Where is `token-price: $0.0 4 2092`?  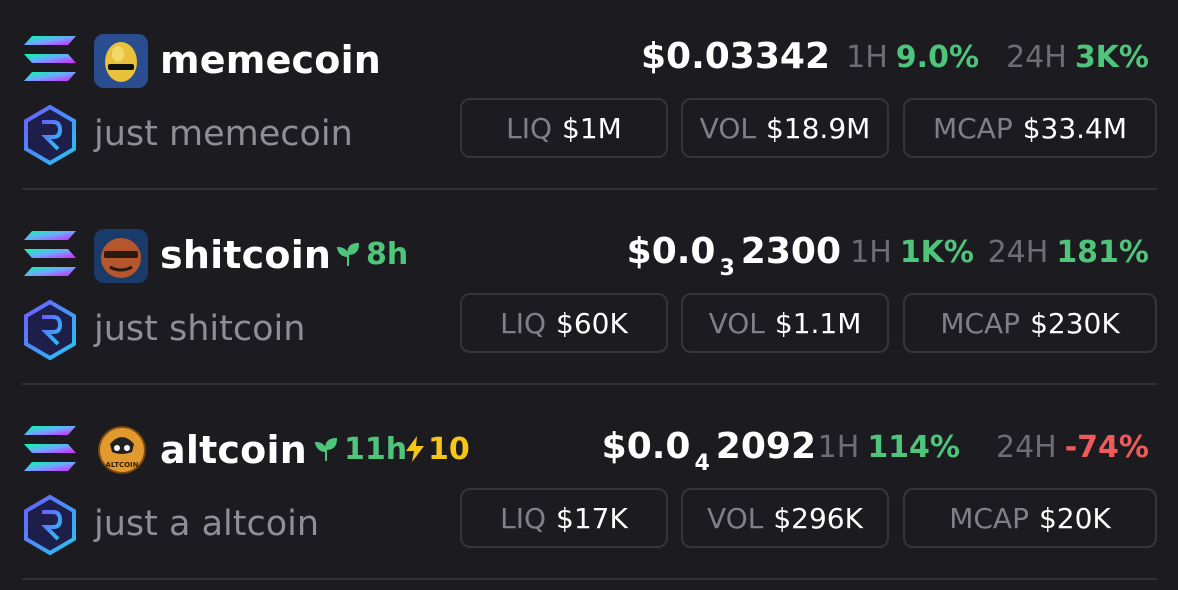
token-price: $0.0 4 2092 is located at coordinates (709, 451).